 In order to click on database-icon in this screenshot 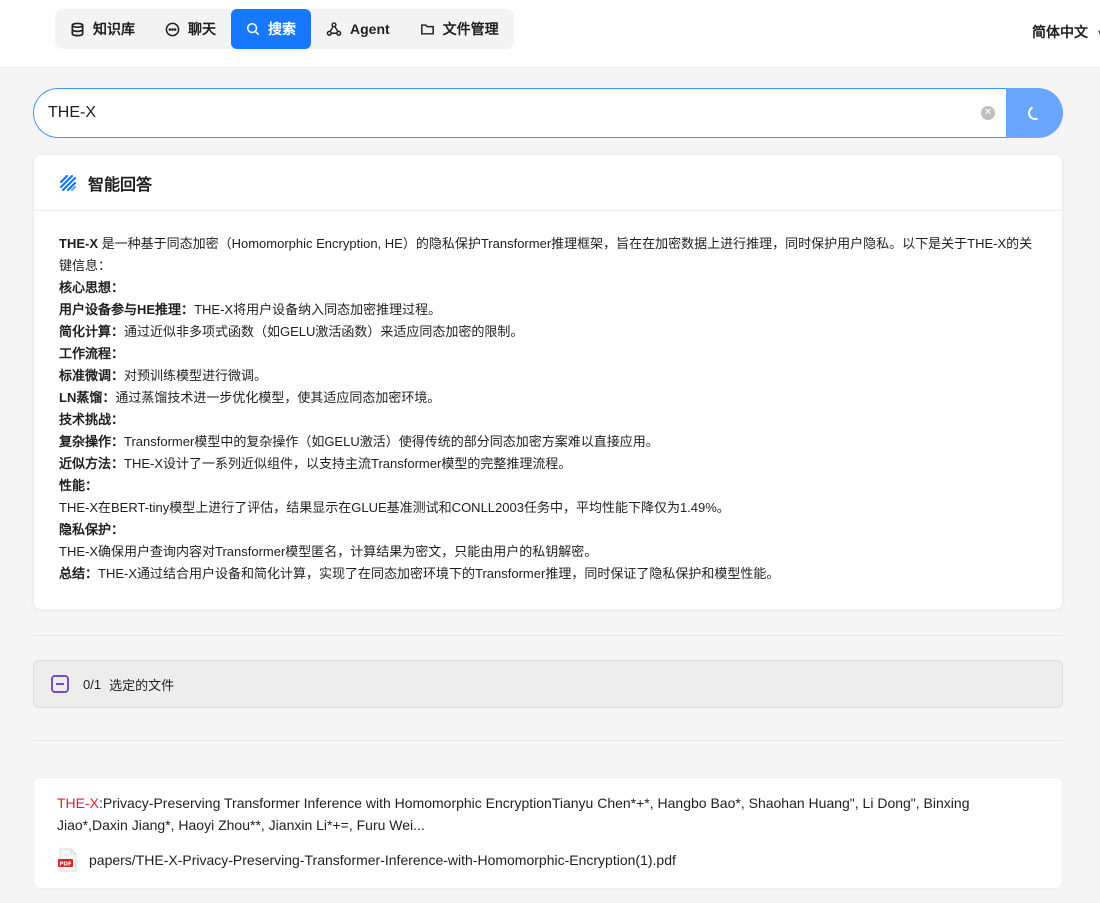, I will do `click(77, 29)`.